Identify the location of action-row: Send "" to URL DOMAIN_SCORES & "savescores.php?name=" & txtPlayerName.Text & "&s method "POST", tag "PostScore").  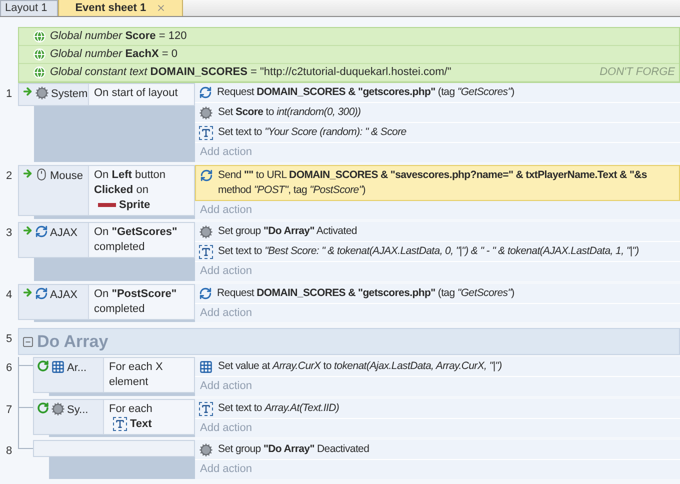
(437, 182).